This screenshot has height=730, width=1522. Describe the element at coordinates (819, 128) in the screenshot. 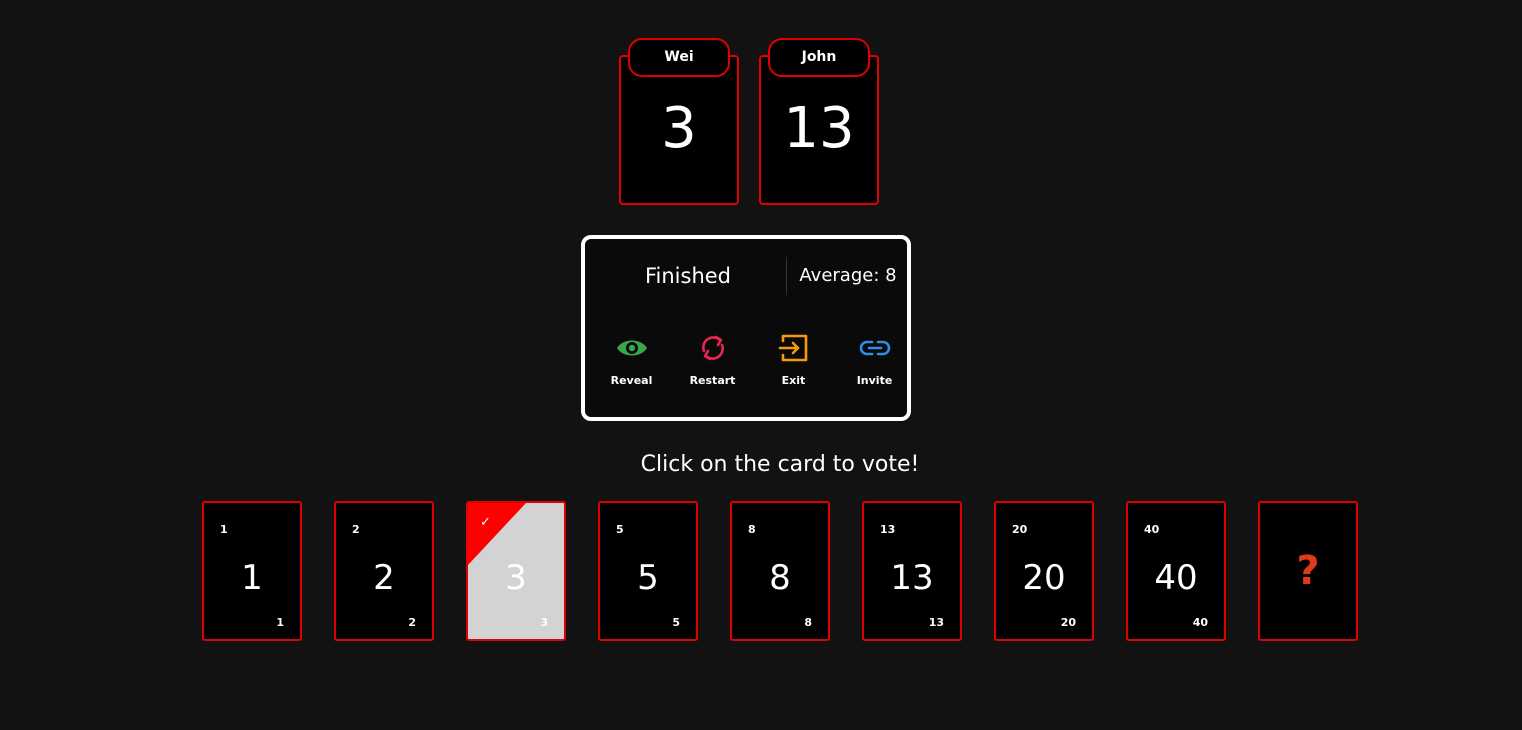

I see `player-vote-value: 13` at that location.